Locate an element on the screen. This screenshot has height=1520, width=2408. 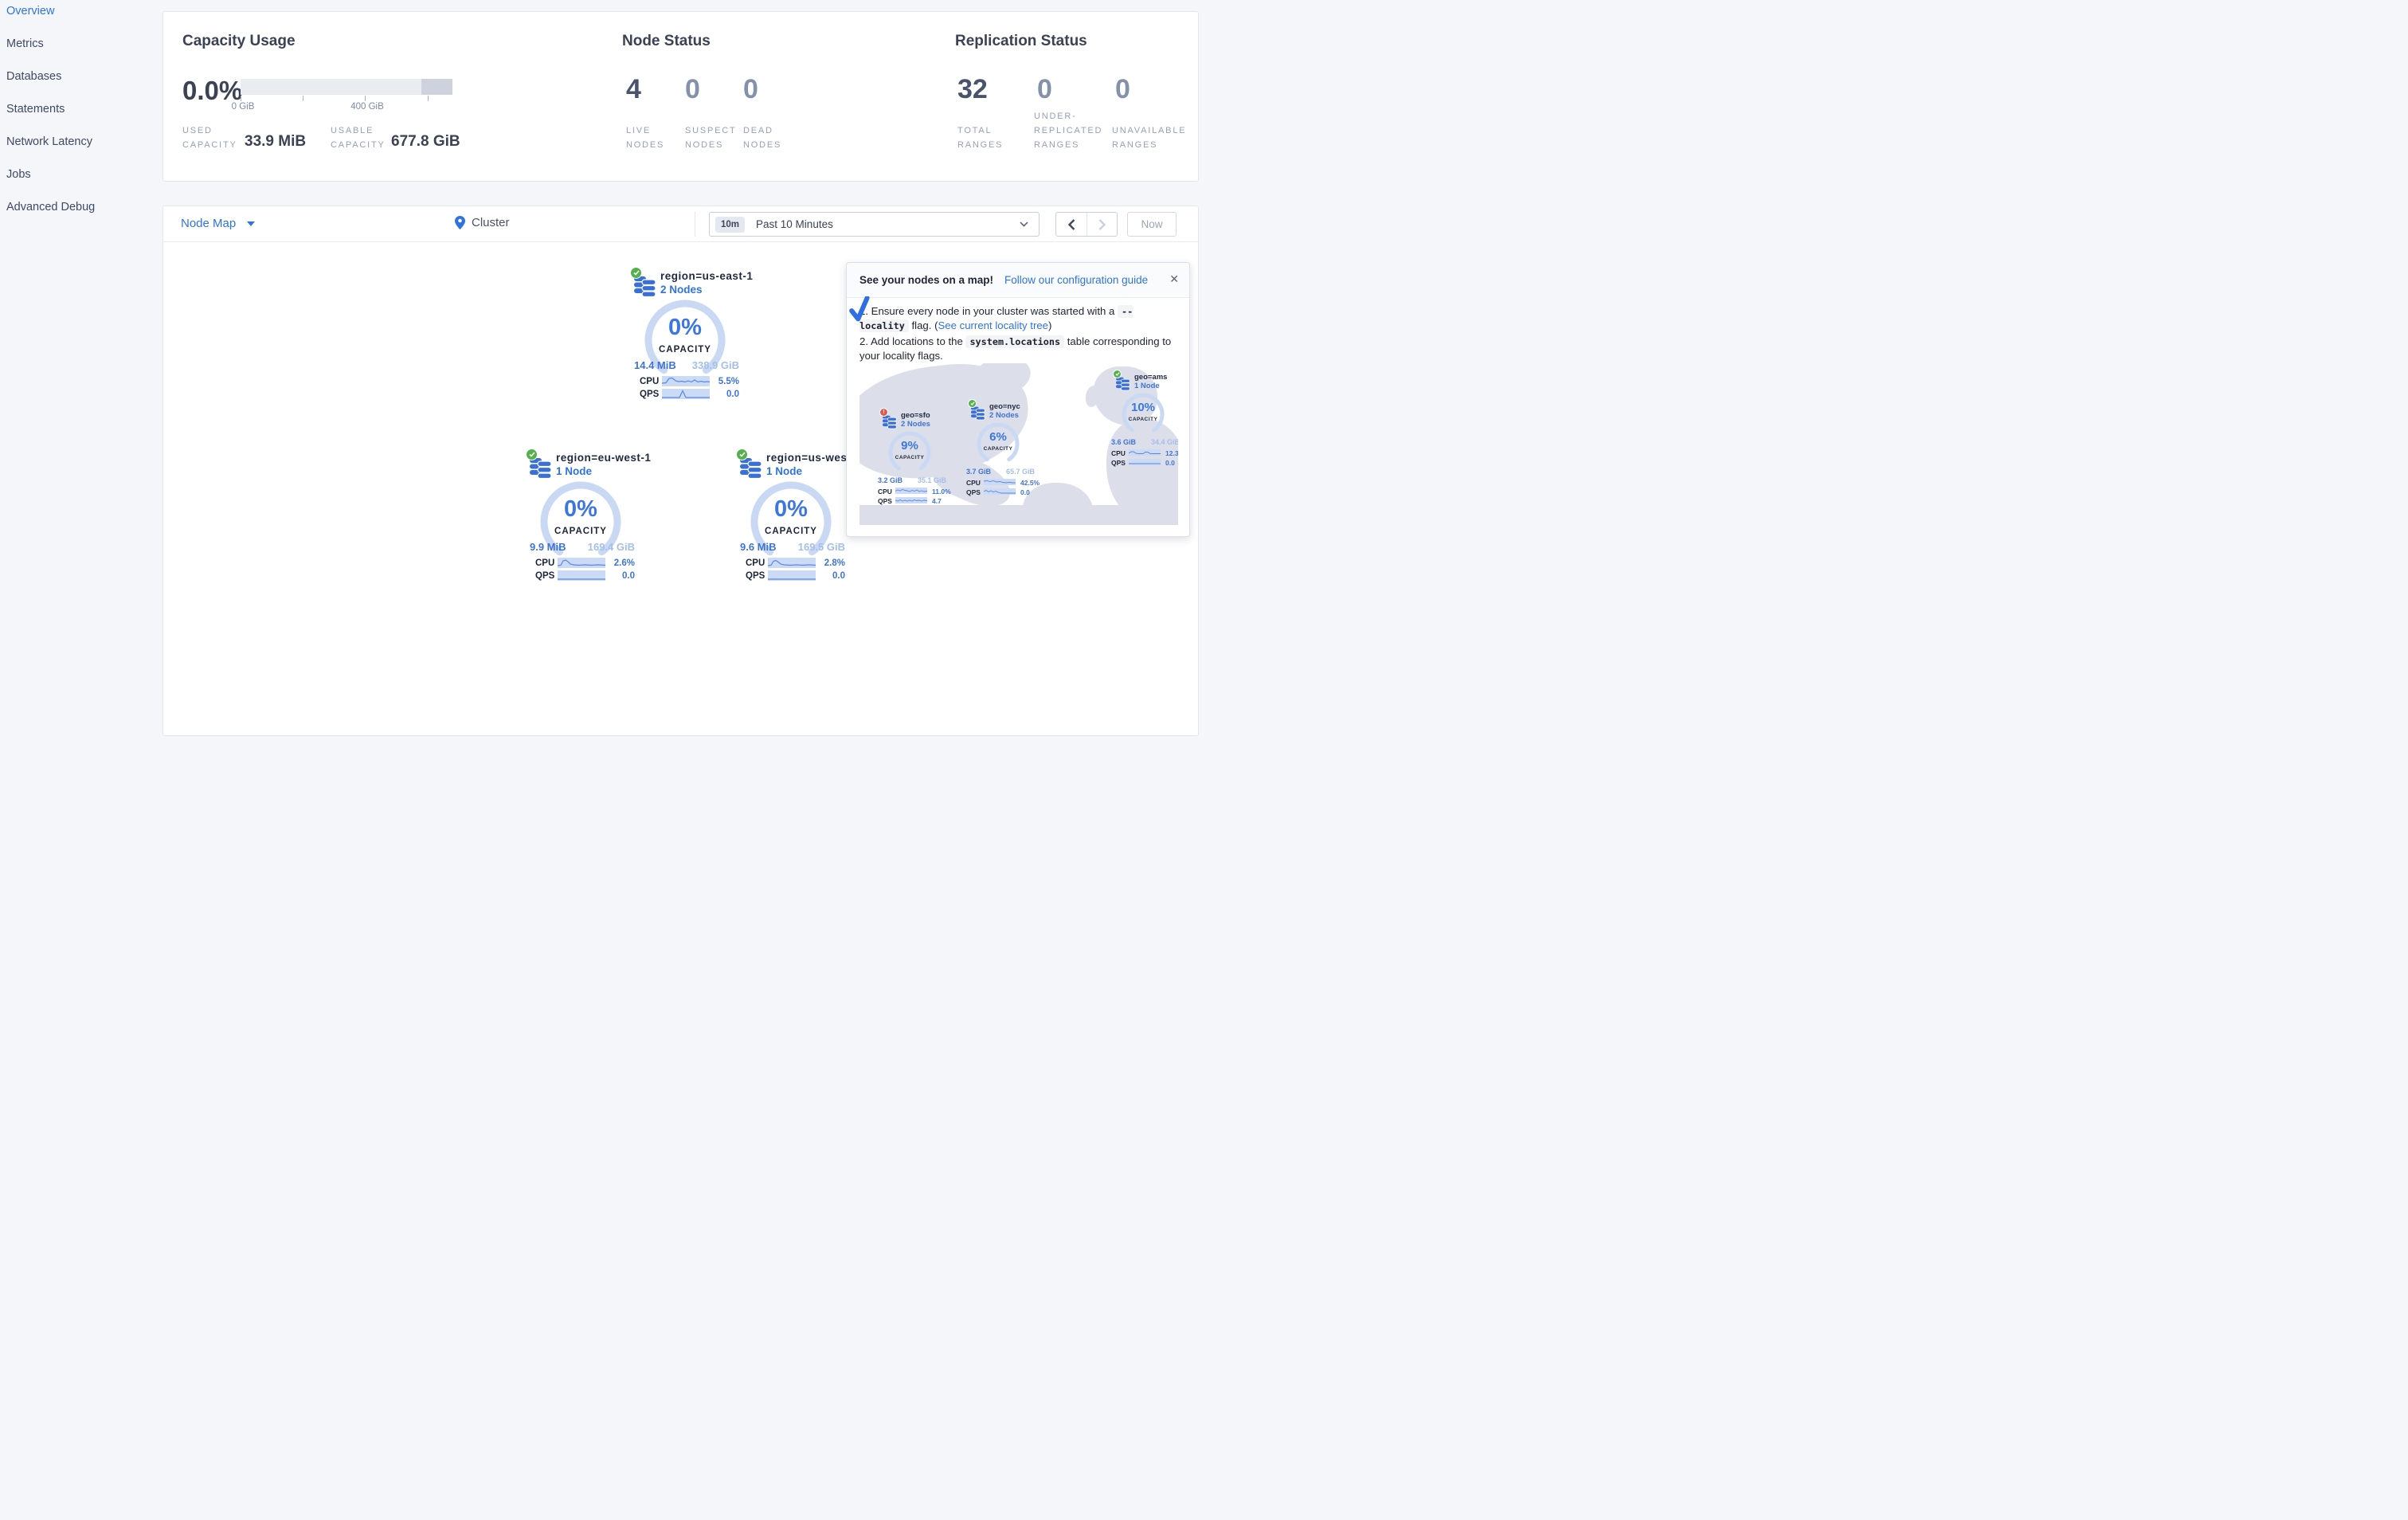
suspect-nodes-count: 0 is located at coordinates (693, 89).